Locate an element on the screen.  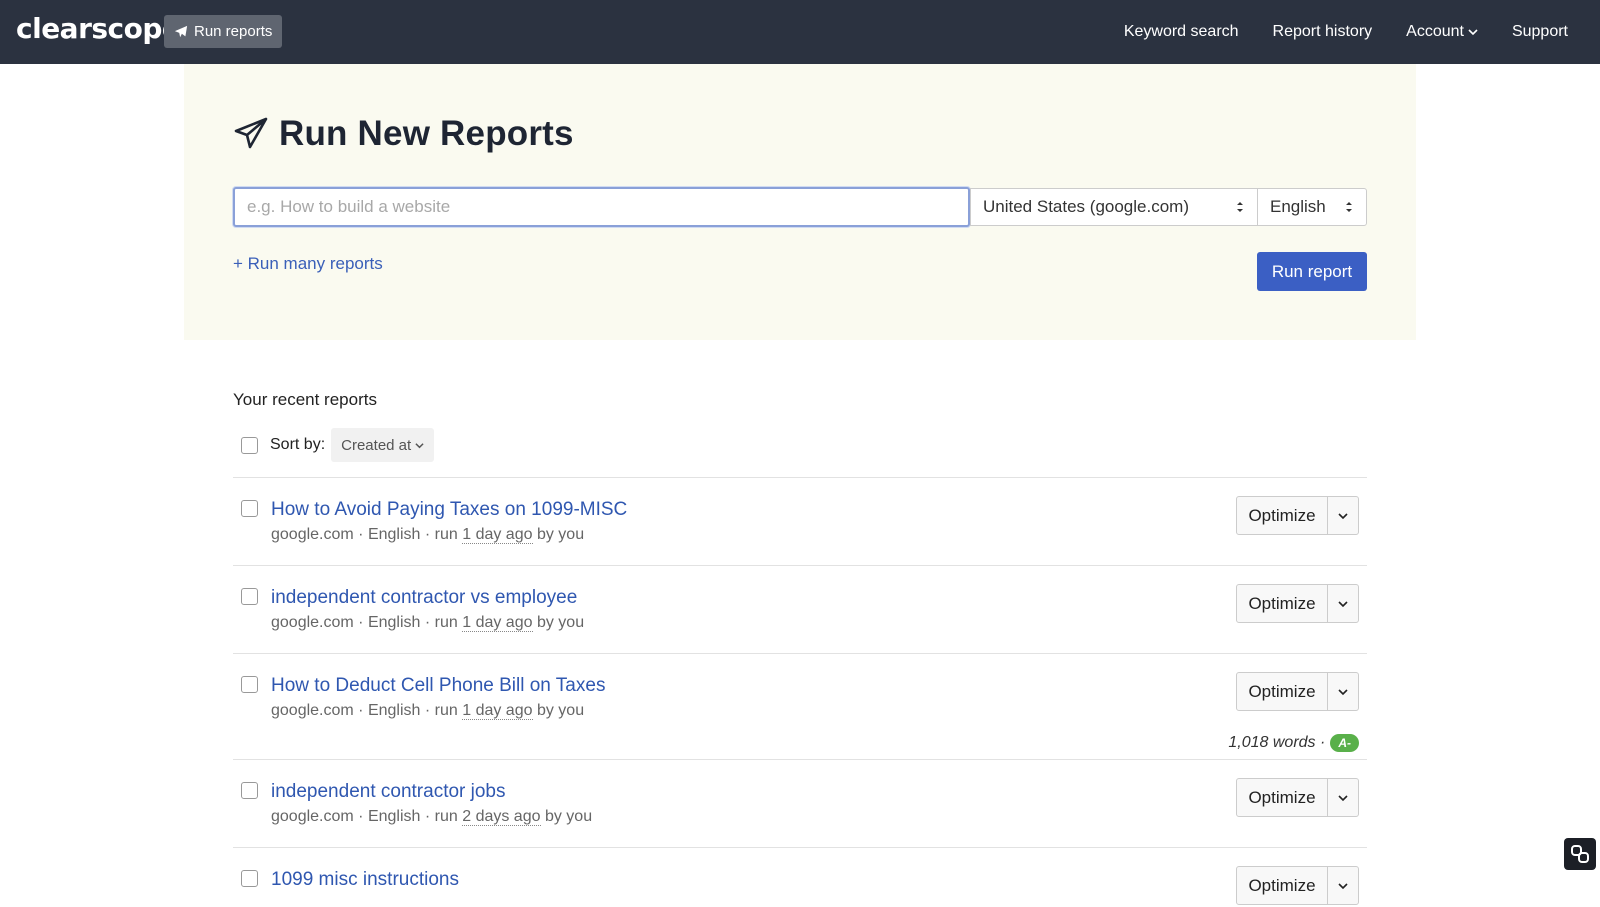
run-reports-button: Run reports is located at coordinates (223, 31).